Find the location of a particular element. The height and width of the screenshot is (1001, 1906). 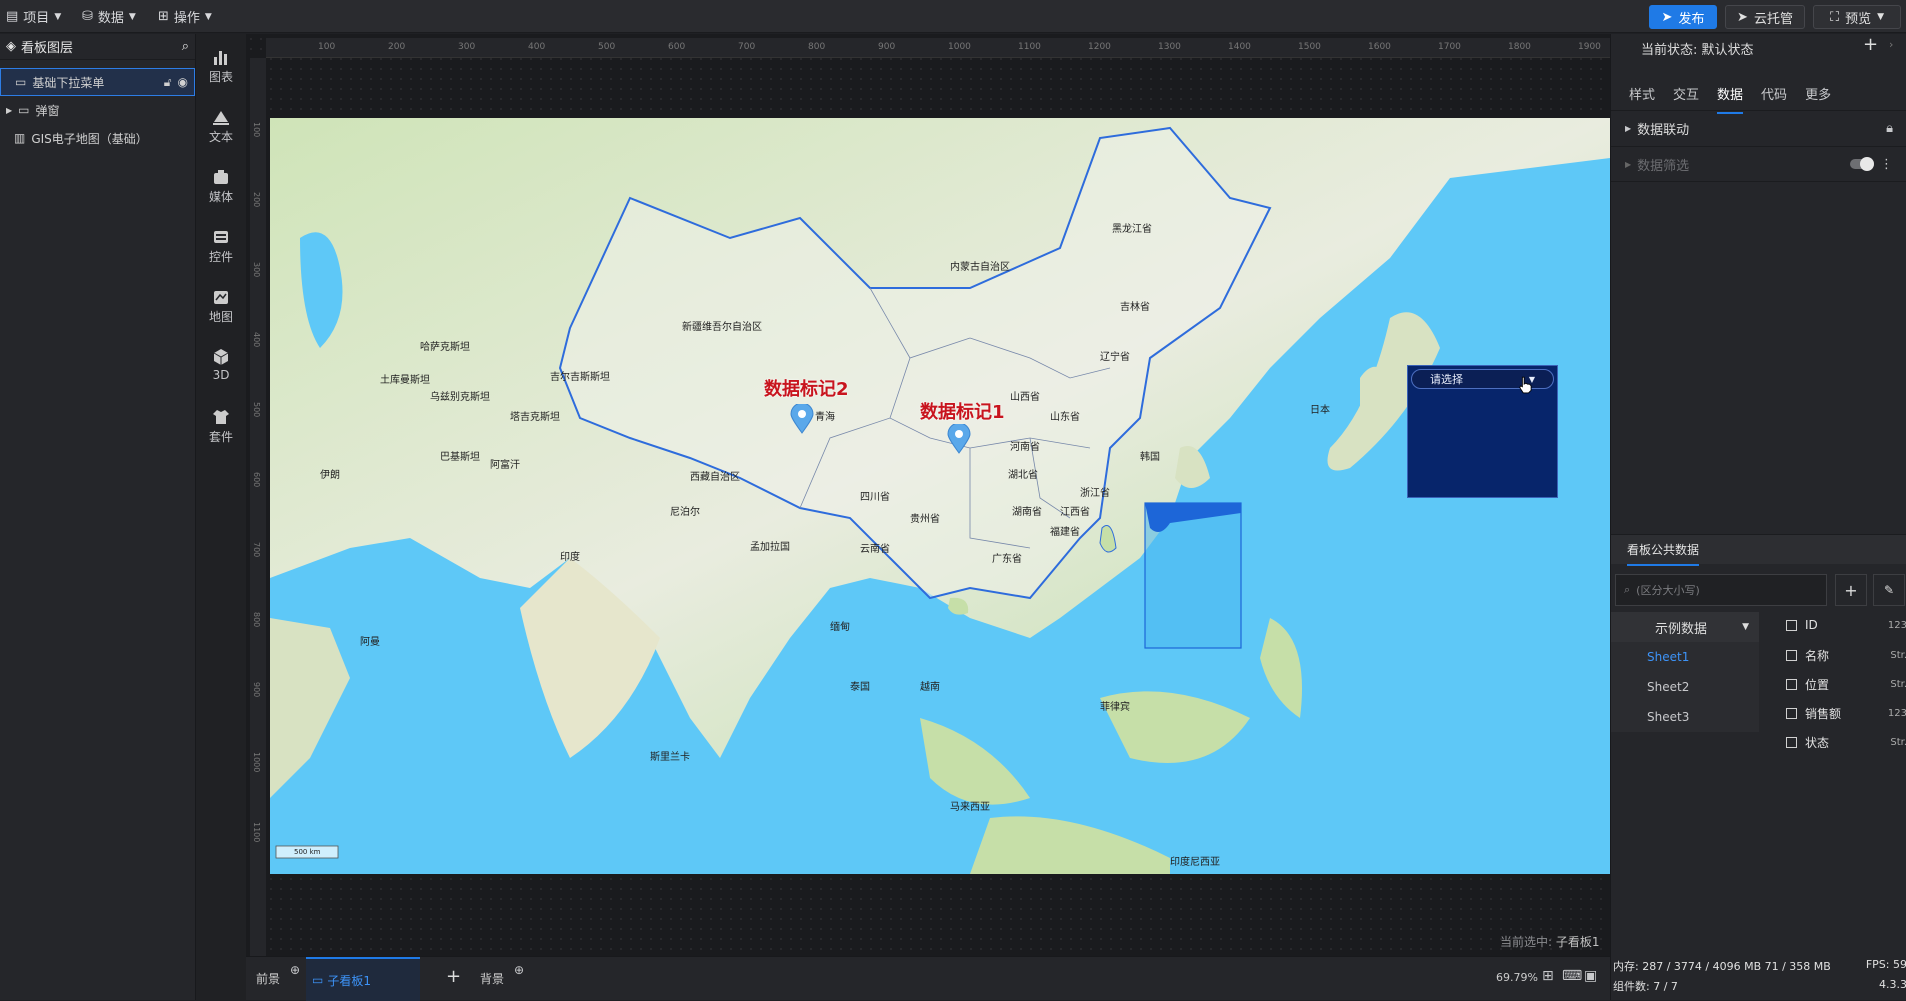

search-icon: ⌕ is located at coordinates (185, 46).